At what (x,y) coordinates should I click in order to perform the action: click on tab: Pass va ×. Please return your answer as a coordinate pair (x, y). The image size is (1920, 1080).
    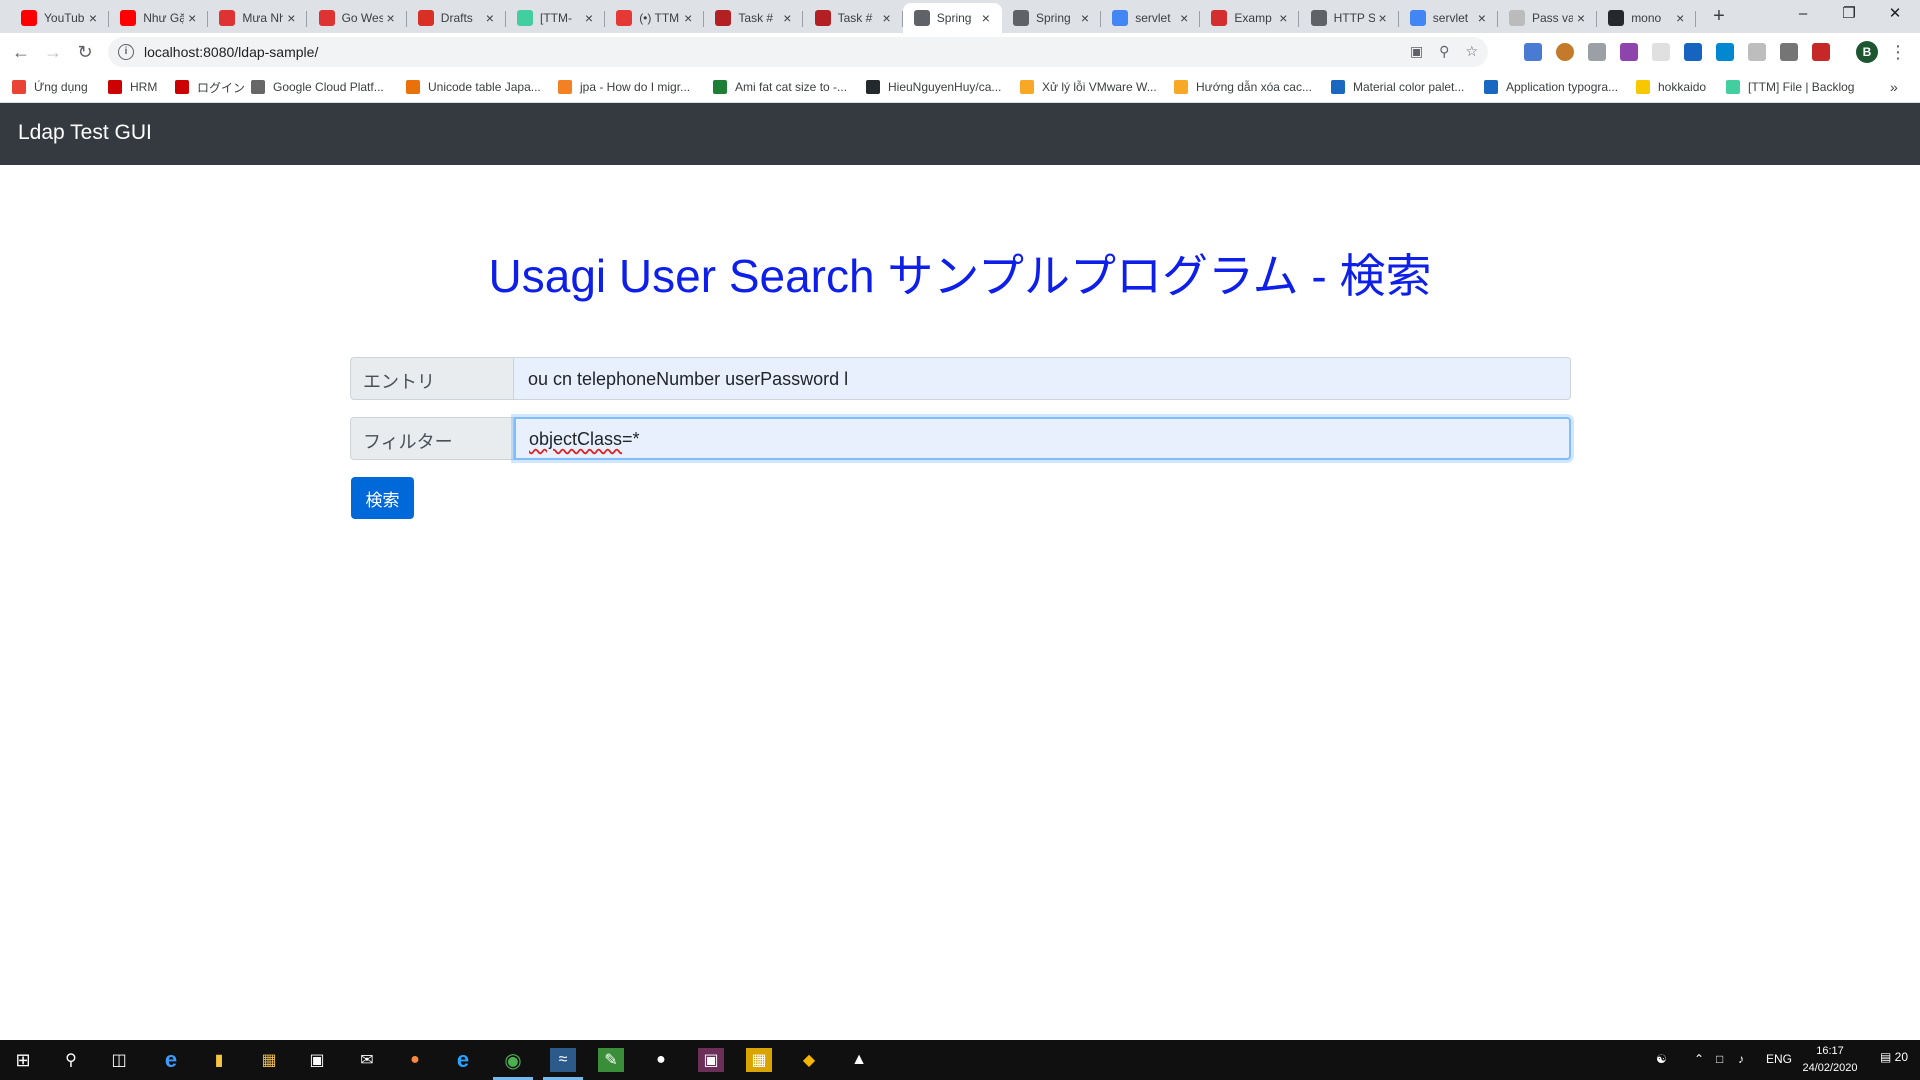
    Looking at the image, I should click on (1547, 18).